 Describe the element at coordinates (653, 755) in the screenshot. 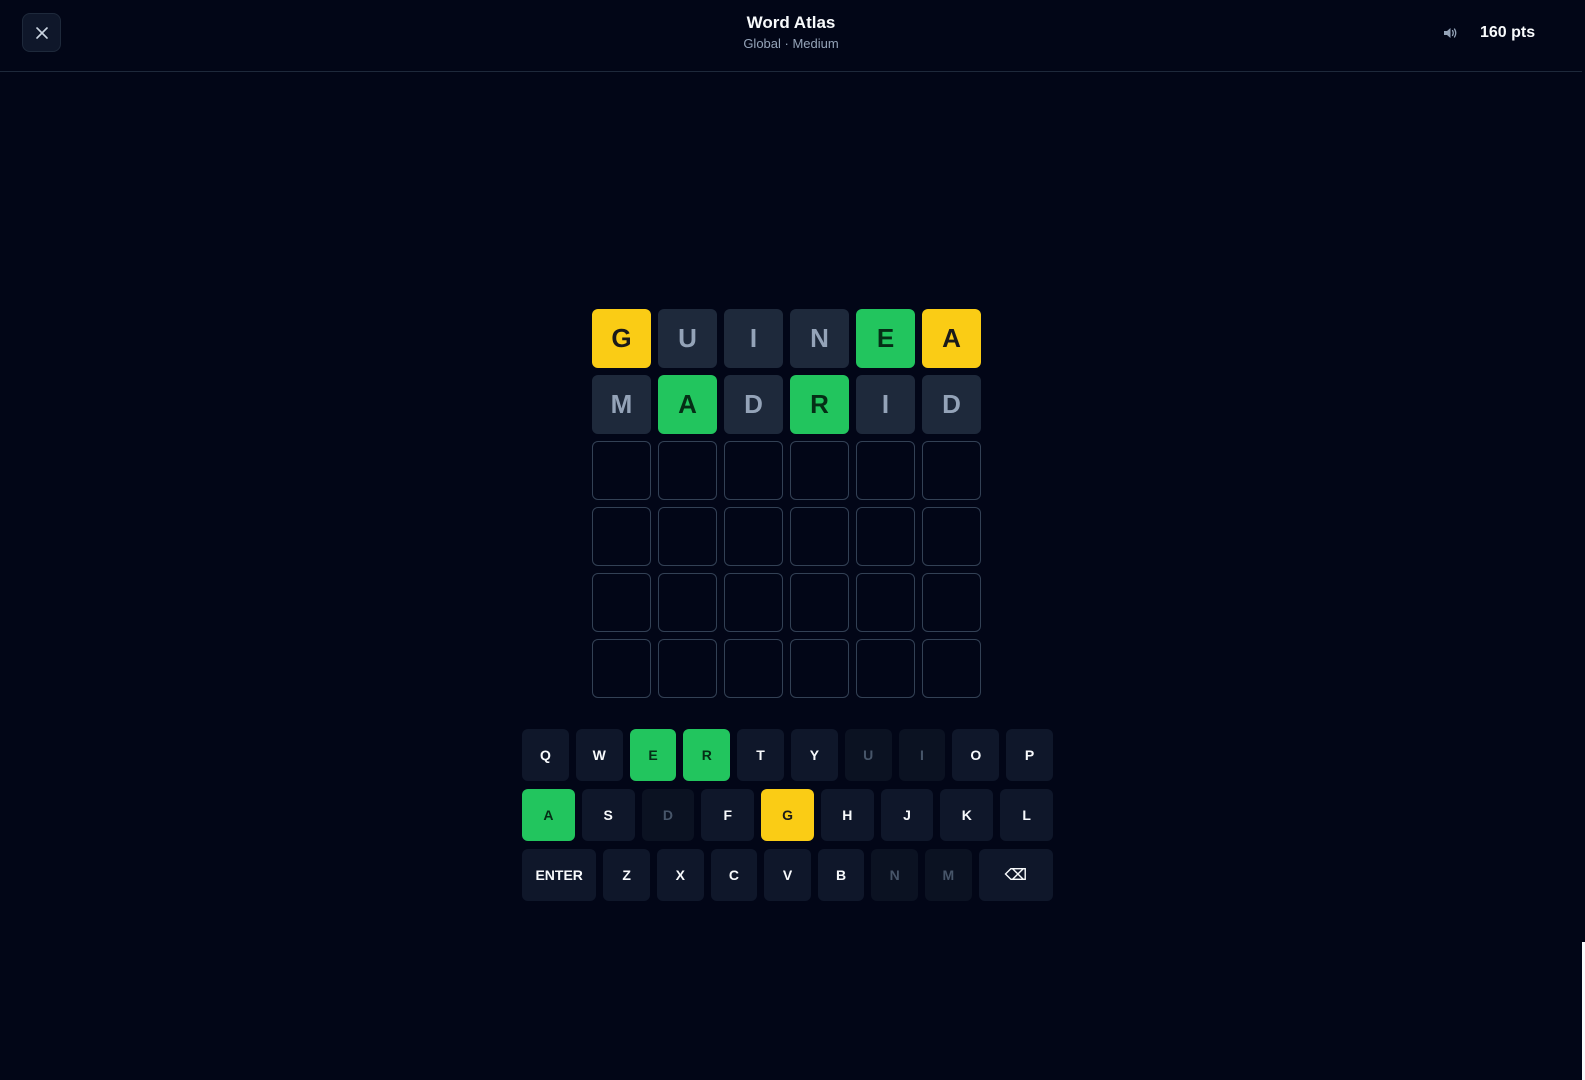

I see `key-e: E` at that location.